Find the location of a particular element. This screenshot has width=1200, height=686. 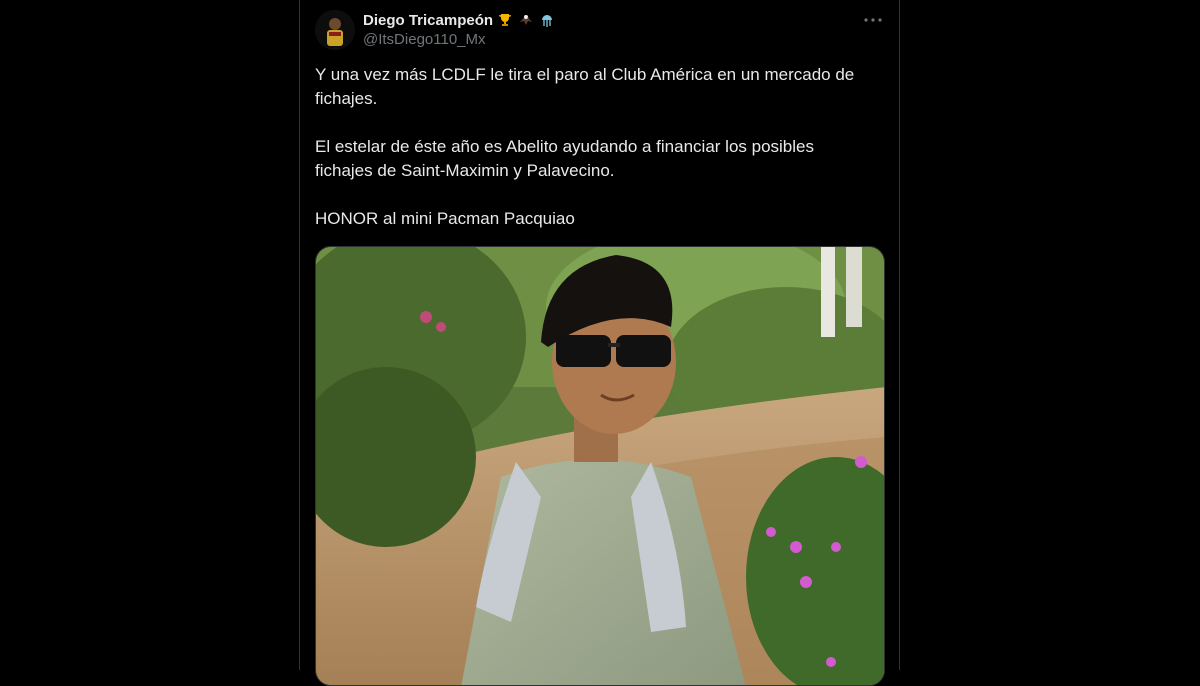

tweet-paragraph: HONOR al mini Pacman Pacquiao is located at coordinates (445, 218).